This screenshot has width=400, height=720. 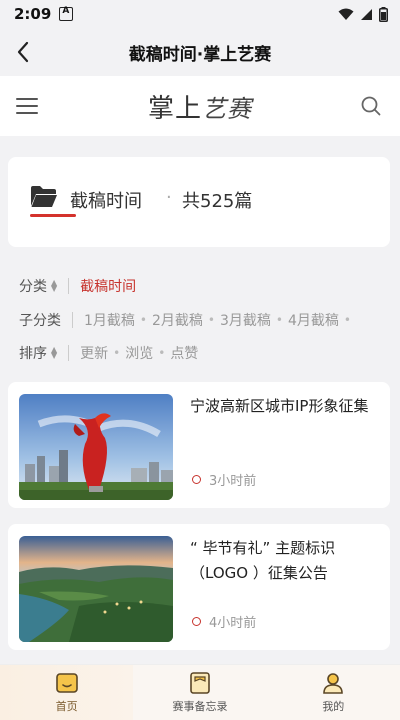 What do you see at coordinates (38, 353) in the screenshot?
I see `sort-filter-label: 排序 ▲ ▼` at bounding box center [38, 353].